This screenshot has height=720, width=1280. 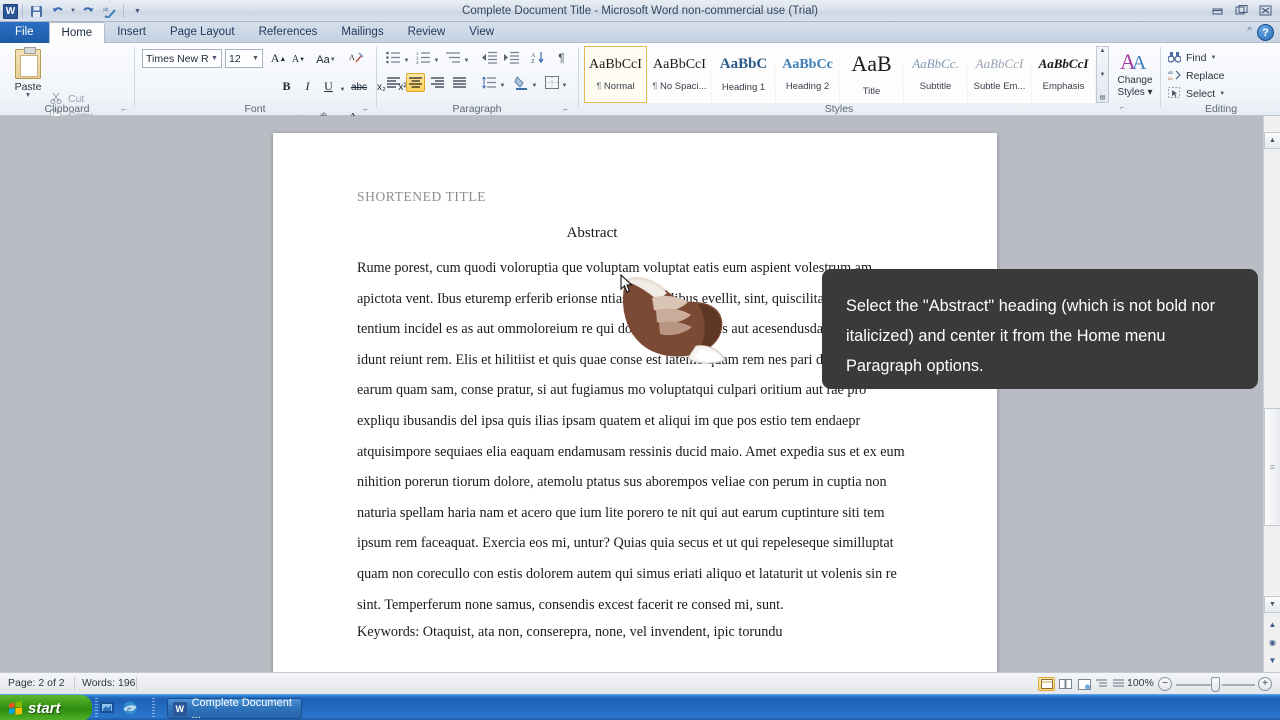 I want to click on zoom-level-label: 100%, so click(x=1140, y=683).